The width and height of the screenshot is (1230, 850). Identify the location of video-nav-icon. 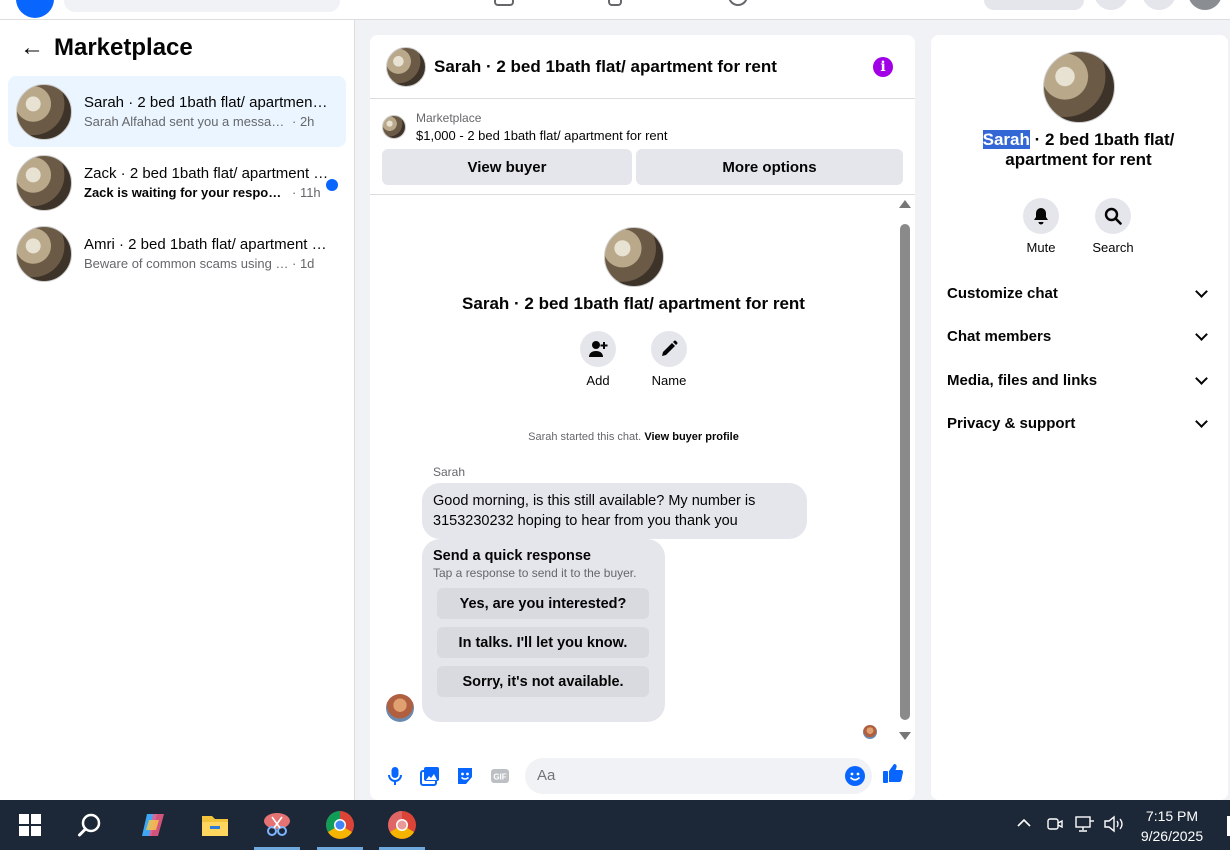
(615, 3).